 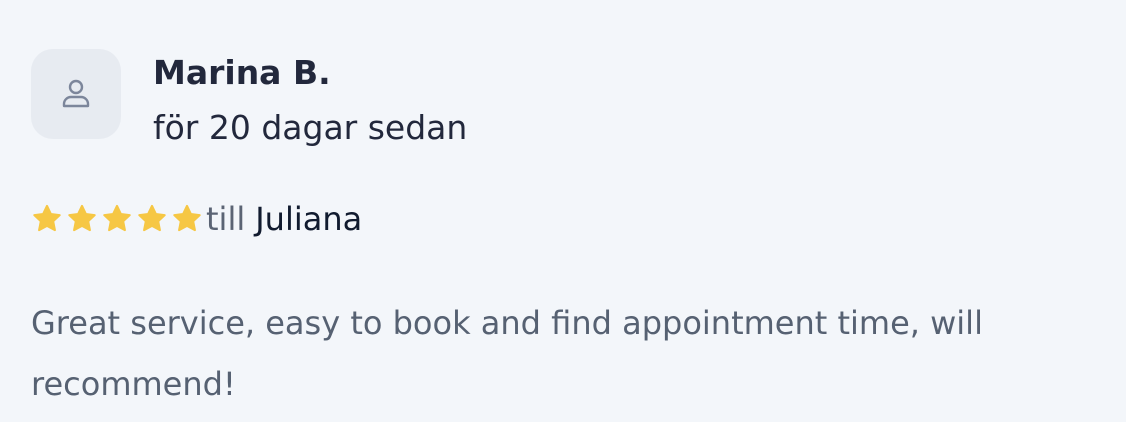 I want to click on reviewer-name: Marina B., so click(x=242, y=72).